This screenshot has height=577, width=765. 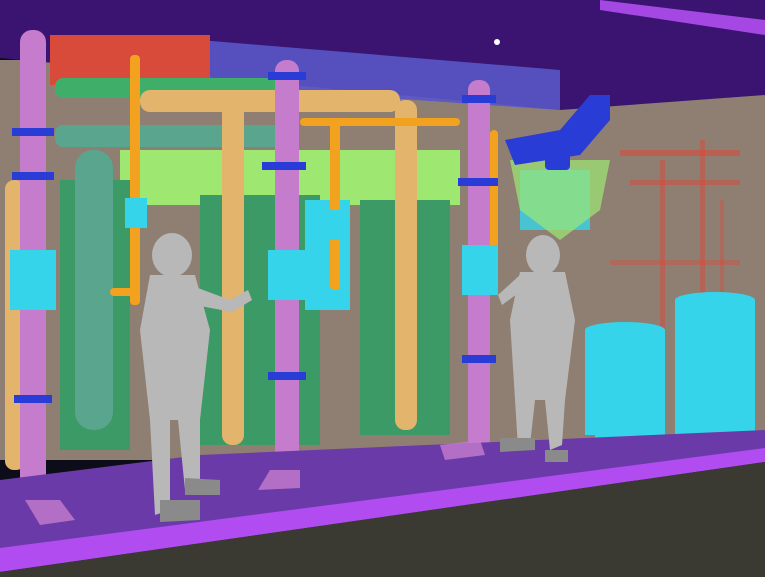 What do you see at coordinates (557, 157) in the screenshot?
I see `blue-flange` at bounding box center [557, 157].